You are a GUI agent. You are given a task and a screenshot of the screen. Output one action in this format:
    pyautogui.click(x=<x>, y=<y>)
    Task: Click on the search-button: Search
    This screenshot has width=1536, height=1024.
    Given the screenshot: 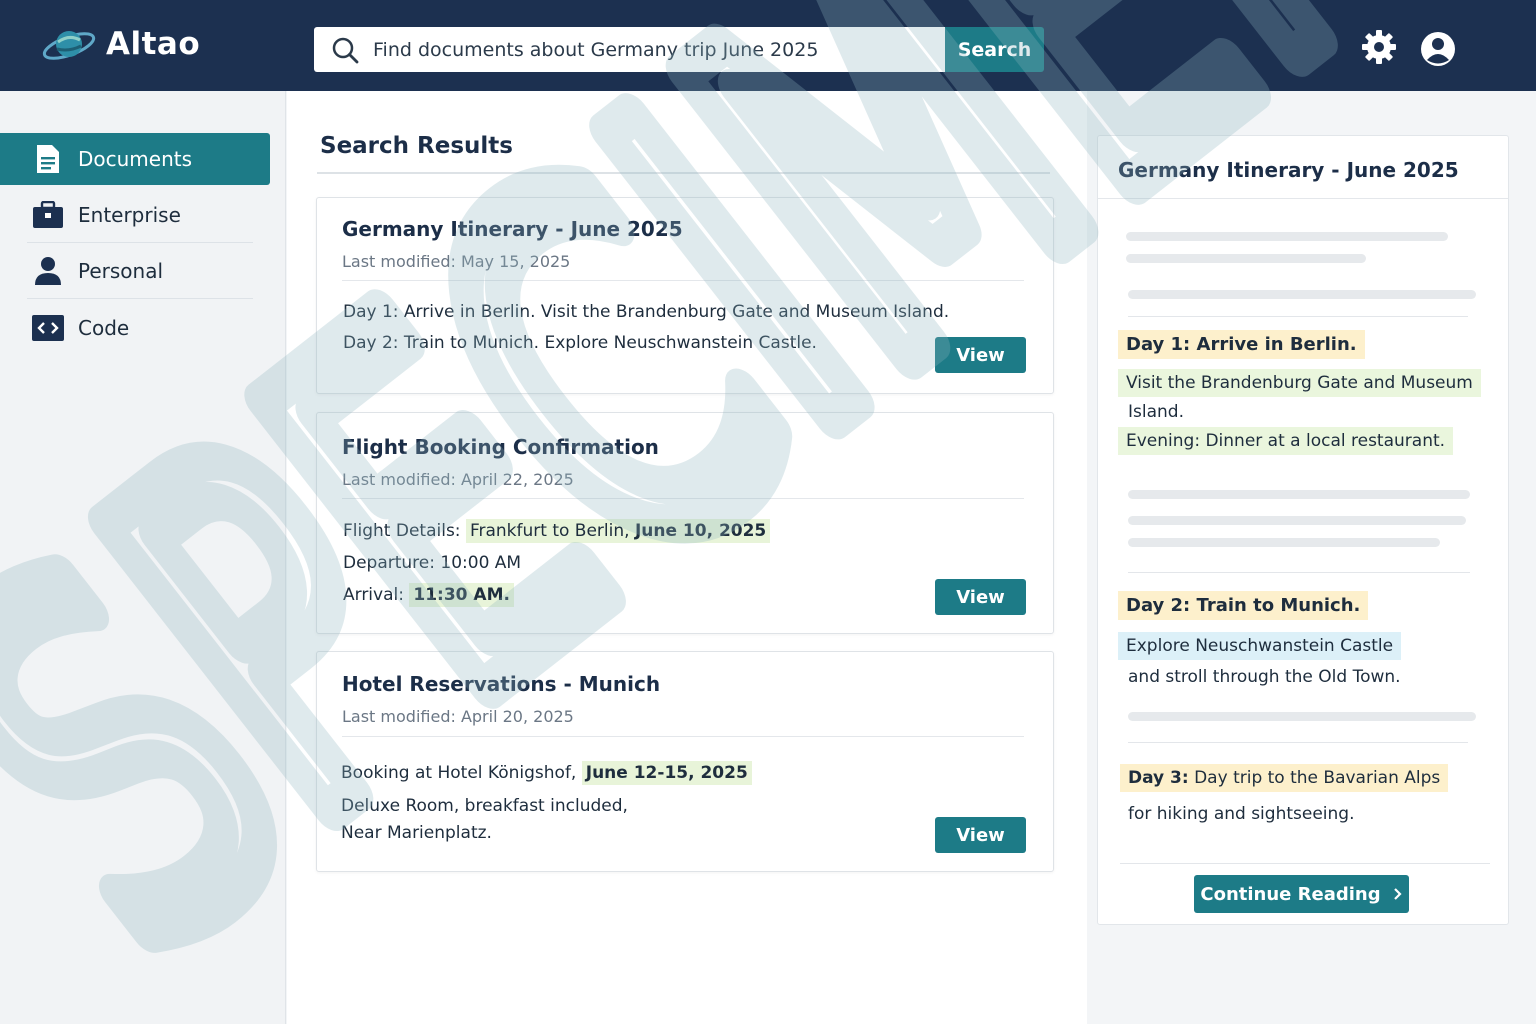 What is the action you would take?
    pyautogui.click(x=994, y=49)
    